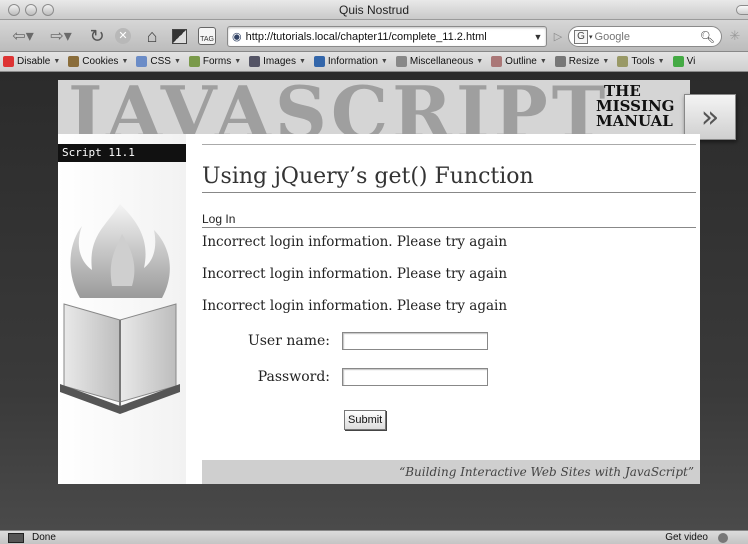  I want to click on devbar-item-label: Information, so click(352, 61).